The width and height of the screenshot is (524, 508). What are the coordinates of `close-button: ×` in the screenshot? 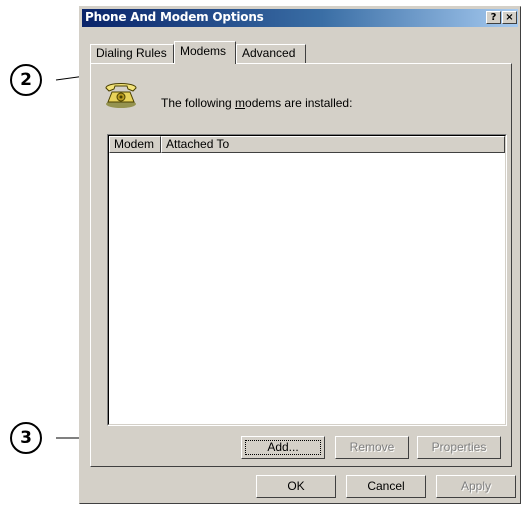 It's located at (509, 17).